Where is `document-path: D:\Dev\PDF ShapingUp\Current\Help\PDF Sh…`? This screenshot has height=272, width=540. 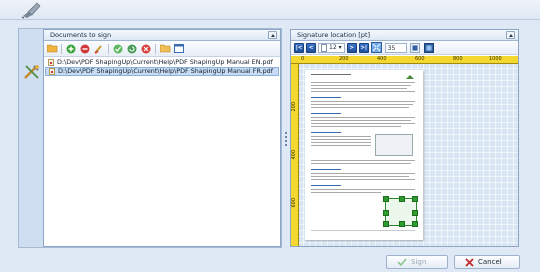
document-path: D:\Dev\PDF ShapingUp\Current\Help\PDF Sh… is located at coordinates (165, 62).